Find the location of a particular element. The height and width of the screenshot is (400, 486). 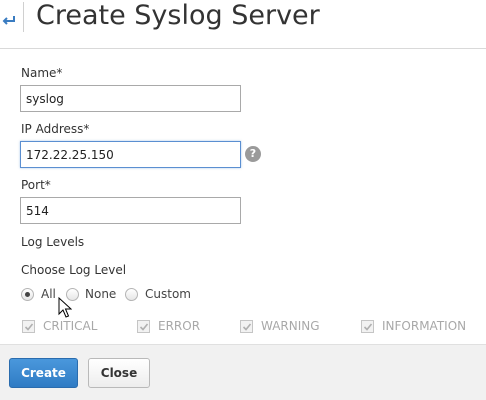

port-input is located at coordinates (130, 210).